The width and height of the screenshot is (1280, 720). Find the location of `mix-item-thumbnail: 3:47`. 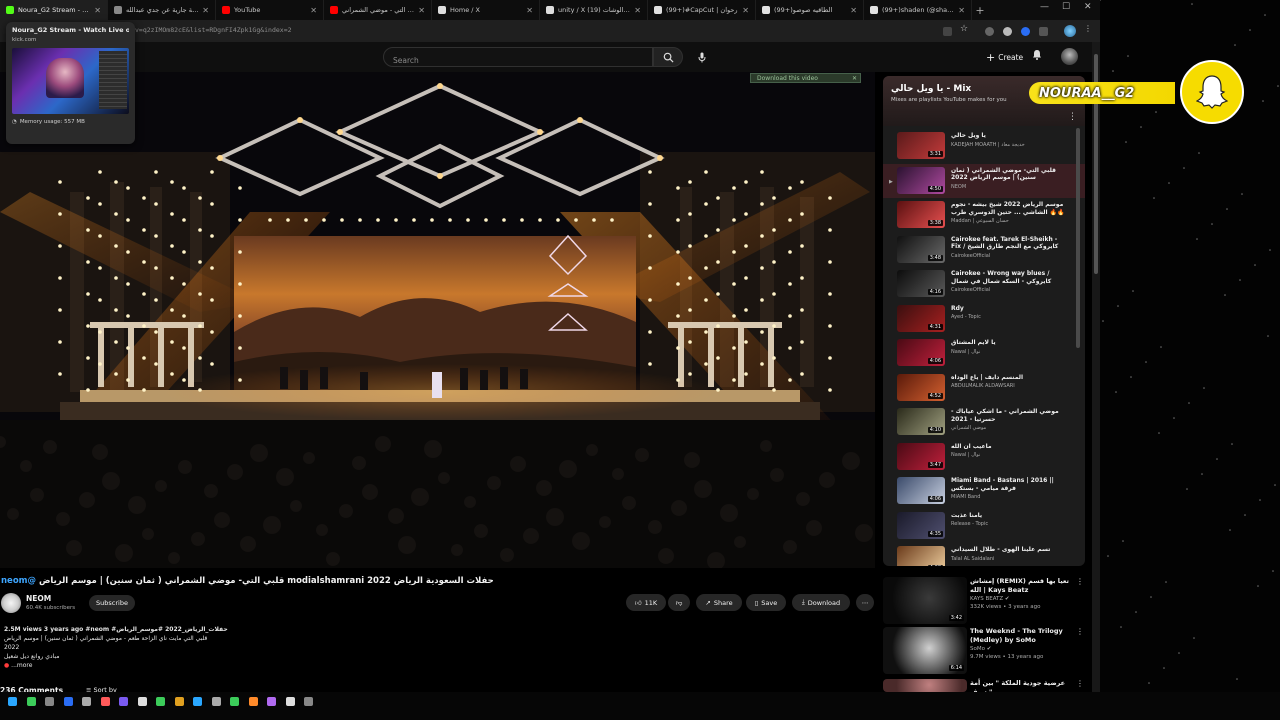

mix-item-thumbnail: 3:47 is located at coordinates (921, 456).